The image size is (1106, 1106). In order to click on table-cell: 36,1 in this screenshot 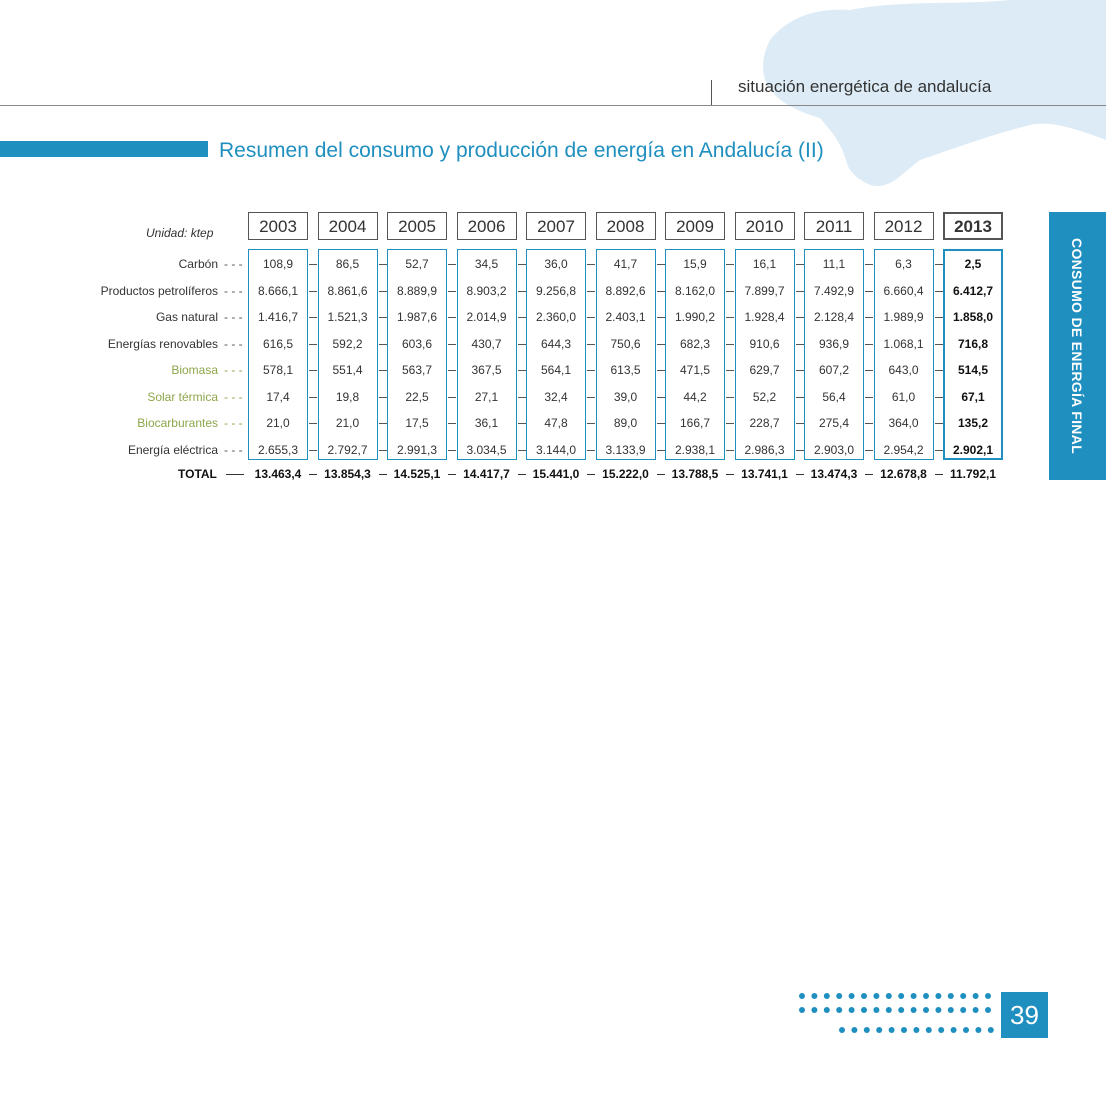, I will do `click(486, 423)`.